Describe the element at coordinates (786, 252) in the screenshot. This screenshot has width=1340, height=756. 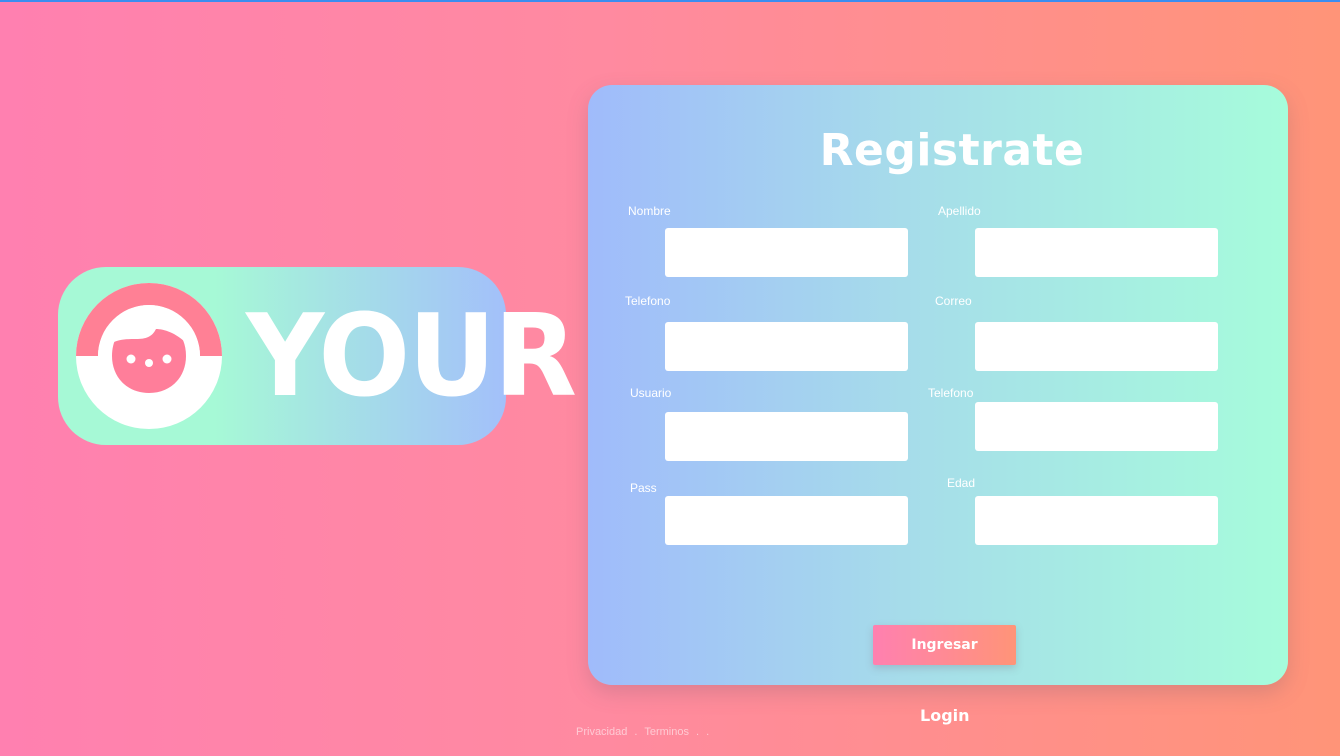
I see `nombre-field` at that location.